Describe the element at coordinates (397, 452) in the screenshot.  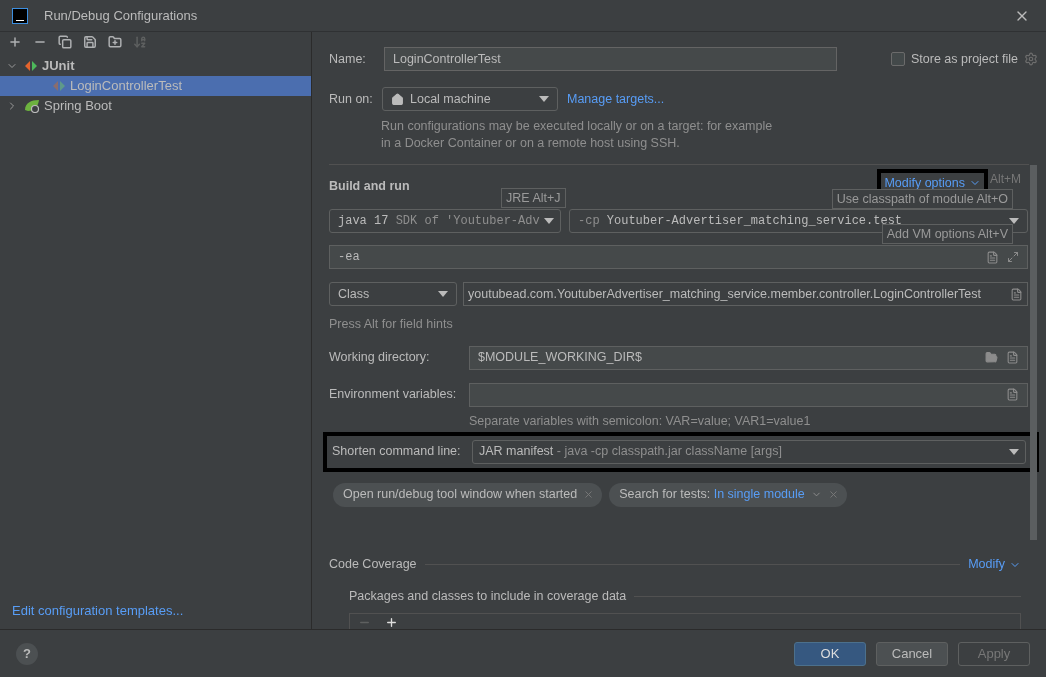
I see `shorten-command-line-label: Shorten command line:` at that location.